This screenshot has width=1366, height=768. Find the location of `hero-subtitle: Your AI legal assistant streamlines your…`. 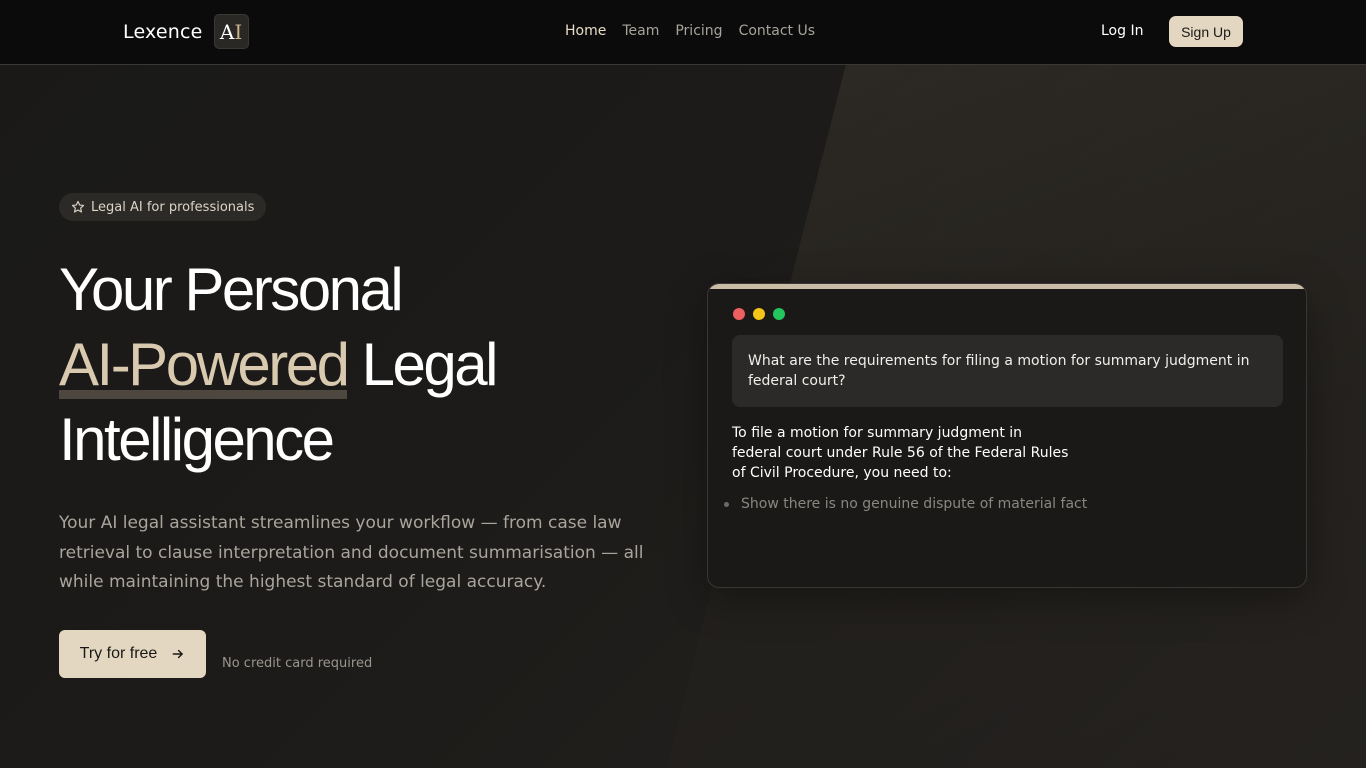

hero-subtitle: Your AI legal assistant streamlines your… is located at coordinates (351, 552).